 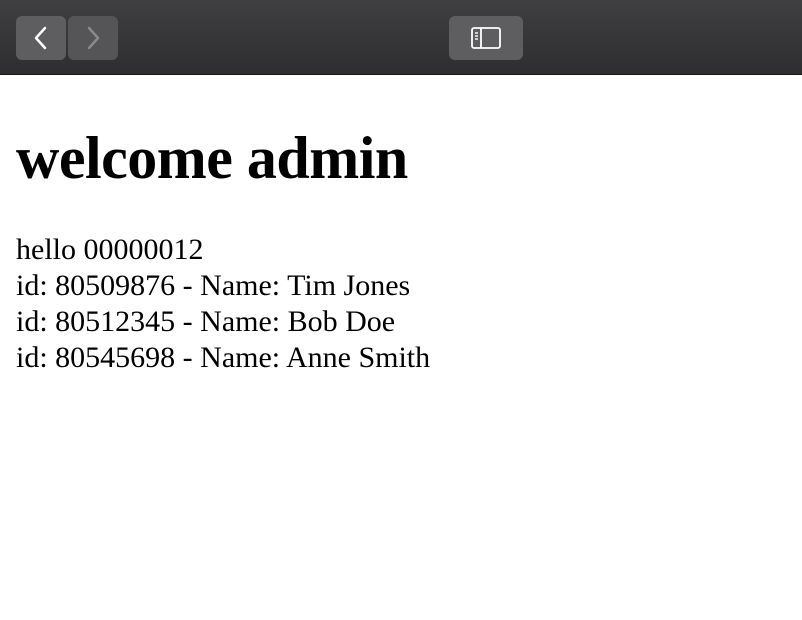 I want to click on greeting-text: hello 00000012, so click(x=110, y=249).